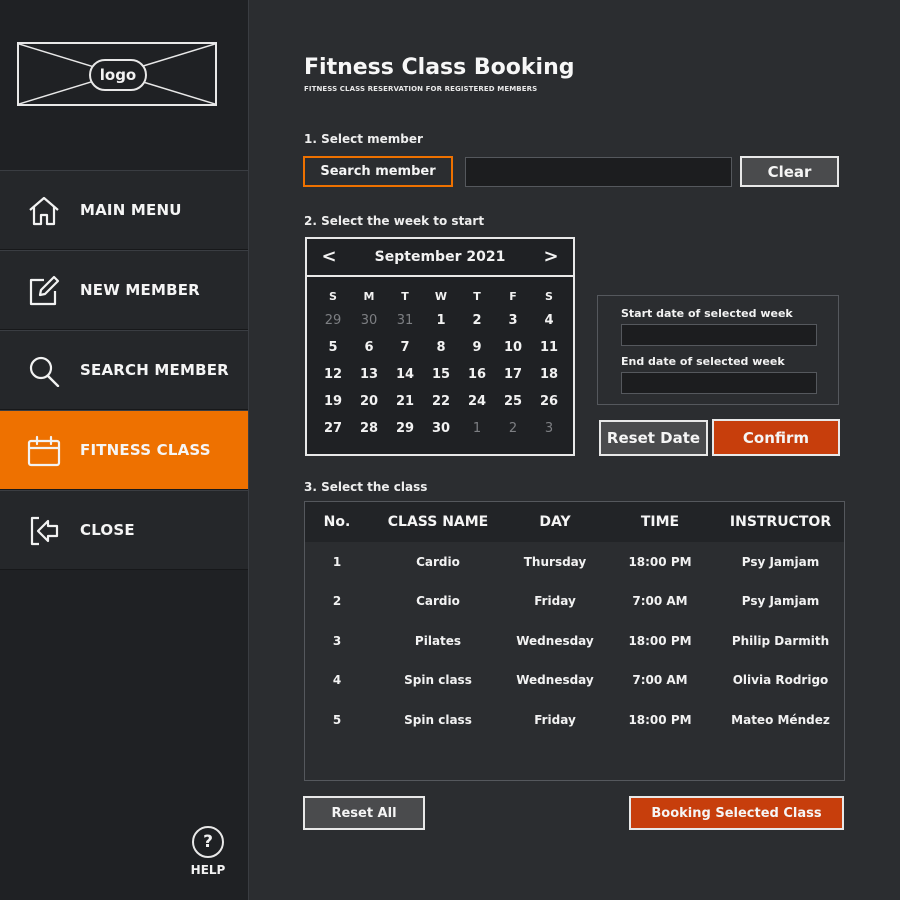  Describe the element at coordinates (405, 320) in the screenshot. I see `calendar-day: 31` at that location.